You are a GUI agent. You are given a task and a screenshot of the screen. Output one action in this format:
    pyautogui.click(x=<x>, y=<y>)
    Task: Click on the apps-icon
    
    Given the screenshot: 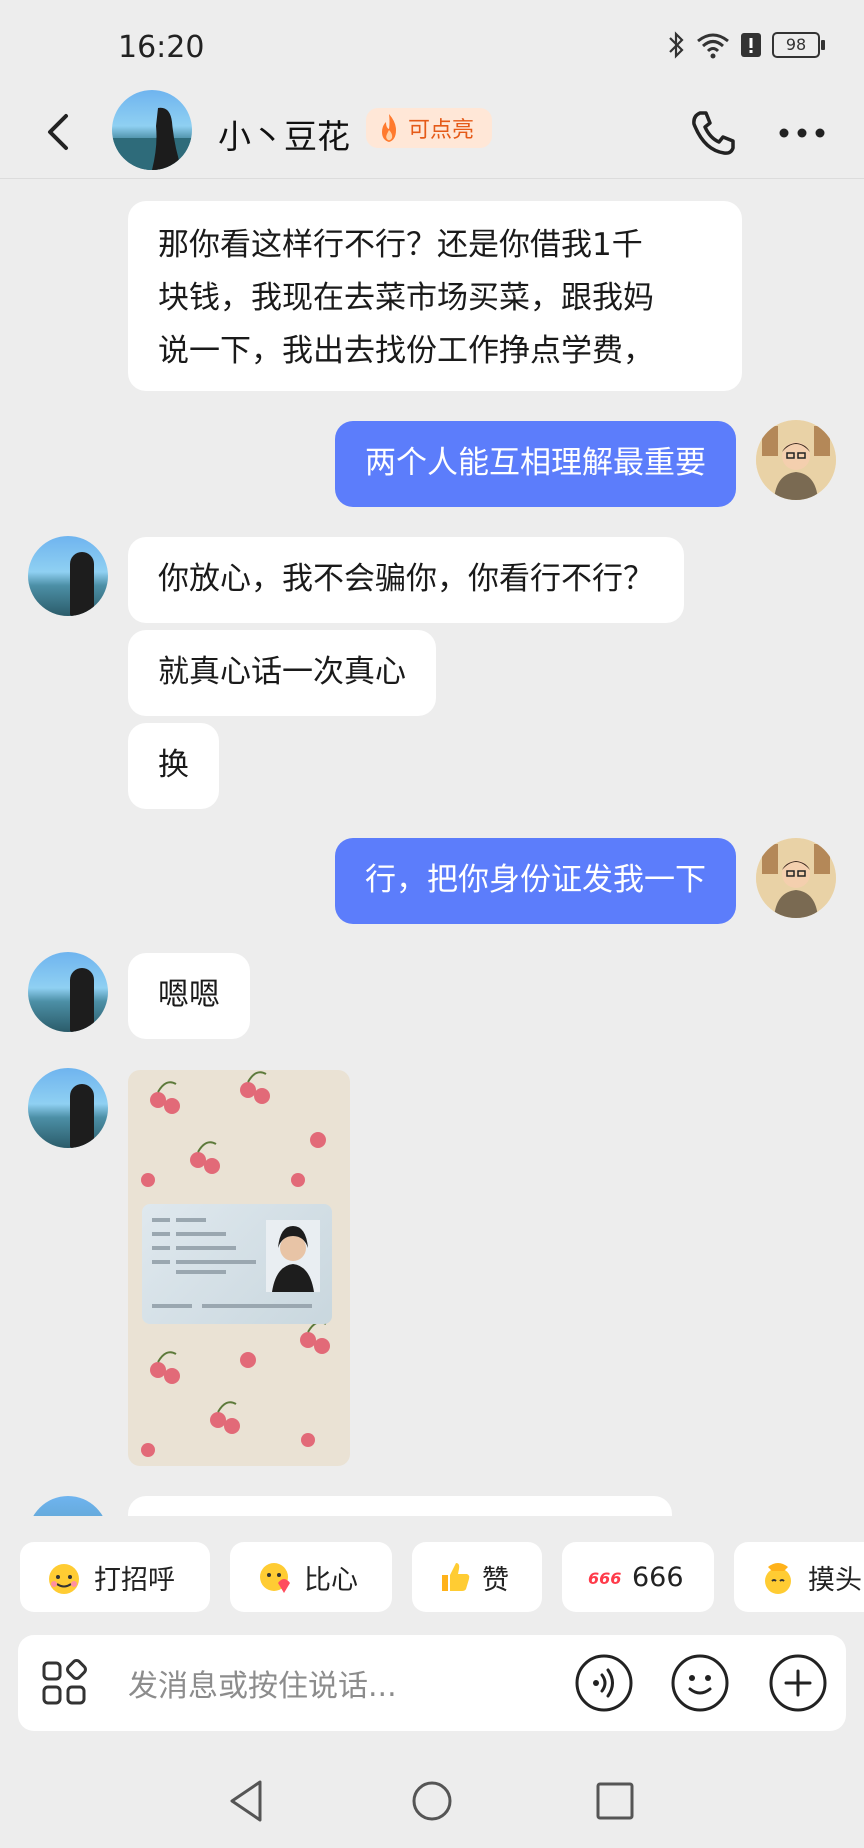 What is the action you would take?
    pyautogui.click(x=64, y=1683)
    